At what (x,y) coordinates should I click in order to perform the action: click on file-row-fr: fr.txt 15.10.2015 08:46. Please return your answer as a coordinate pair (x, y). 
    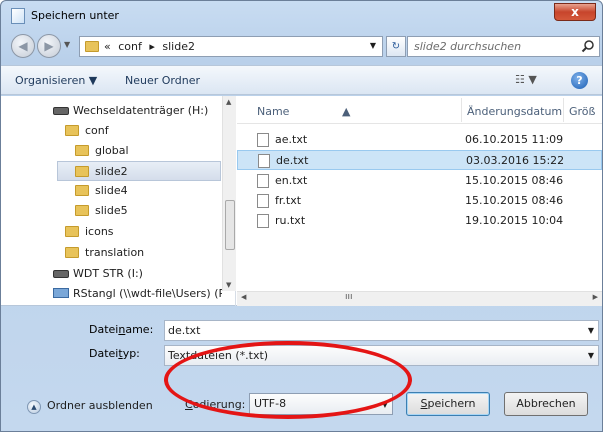
    Looking at the image, I should click on (419, 201).